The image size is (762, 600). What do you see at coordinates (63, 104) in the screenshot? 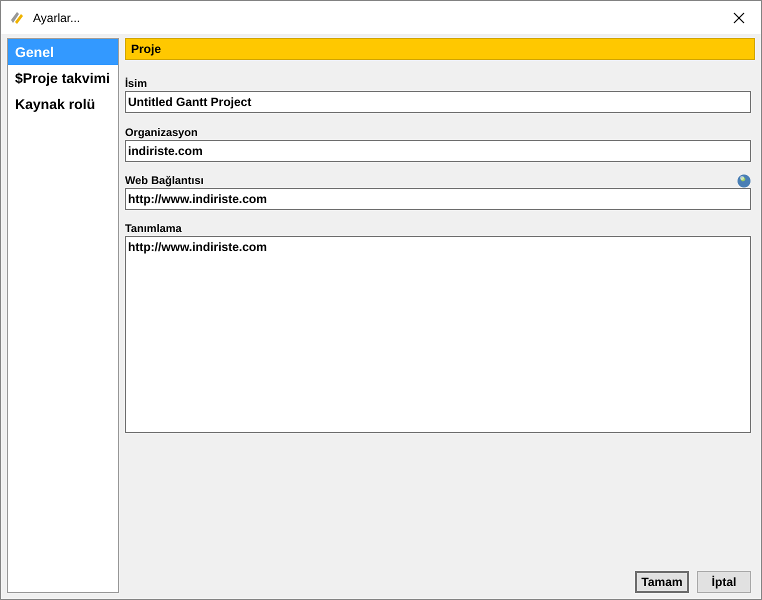
I see `sidebar-item: Kaynak rolü` at bounding box center [63, 104].